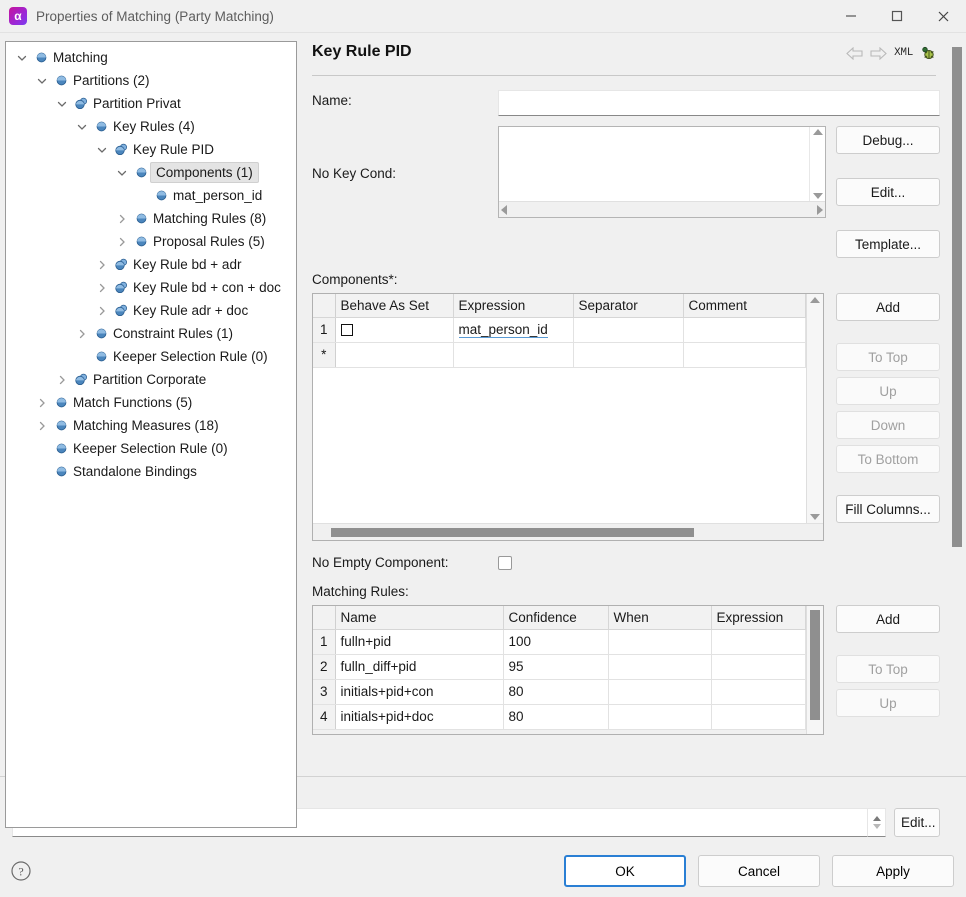 This screenshot has height=897, width=966. What do you see at coordinates (888, 459) in the screenshot?
I see `to-bottom-button: To Bottom` at bounding box center [888, 459].